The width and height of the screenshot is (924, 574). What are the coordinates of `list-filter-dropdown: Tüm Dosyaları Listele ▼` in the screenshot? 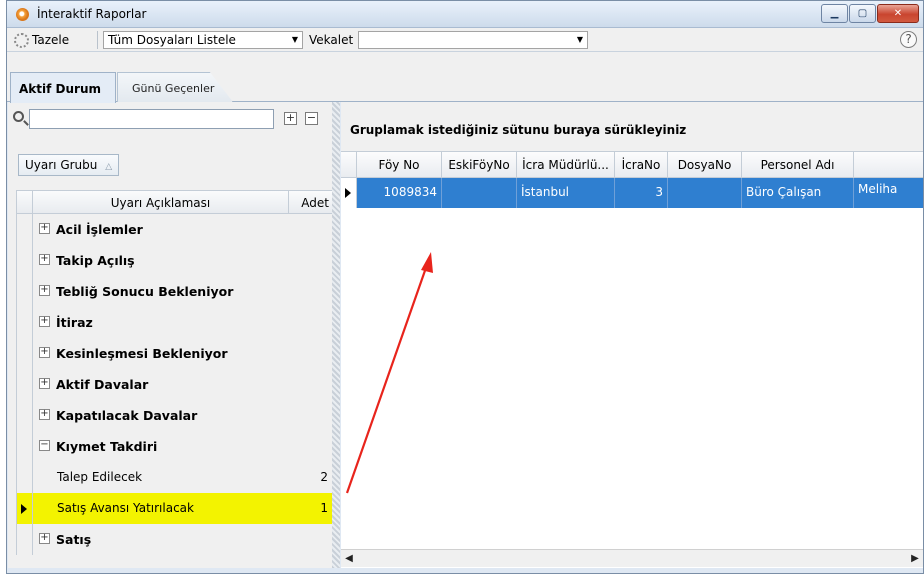 It's located at (203, 40).